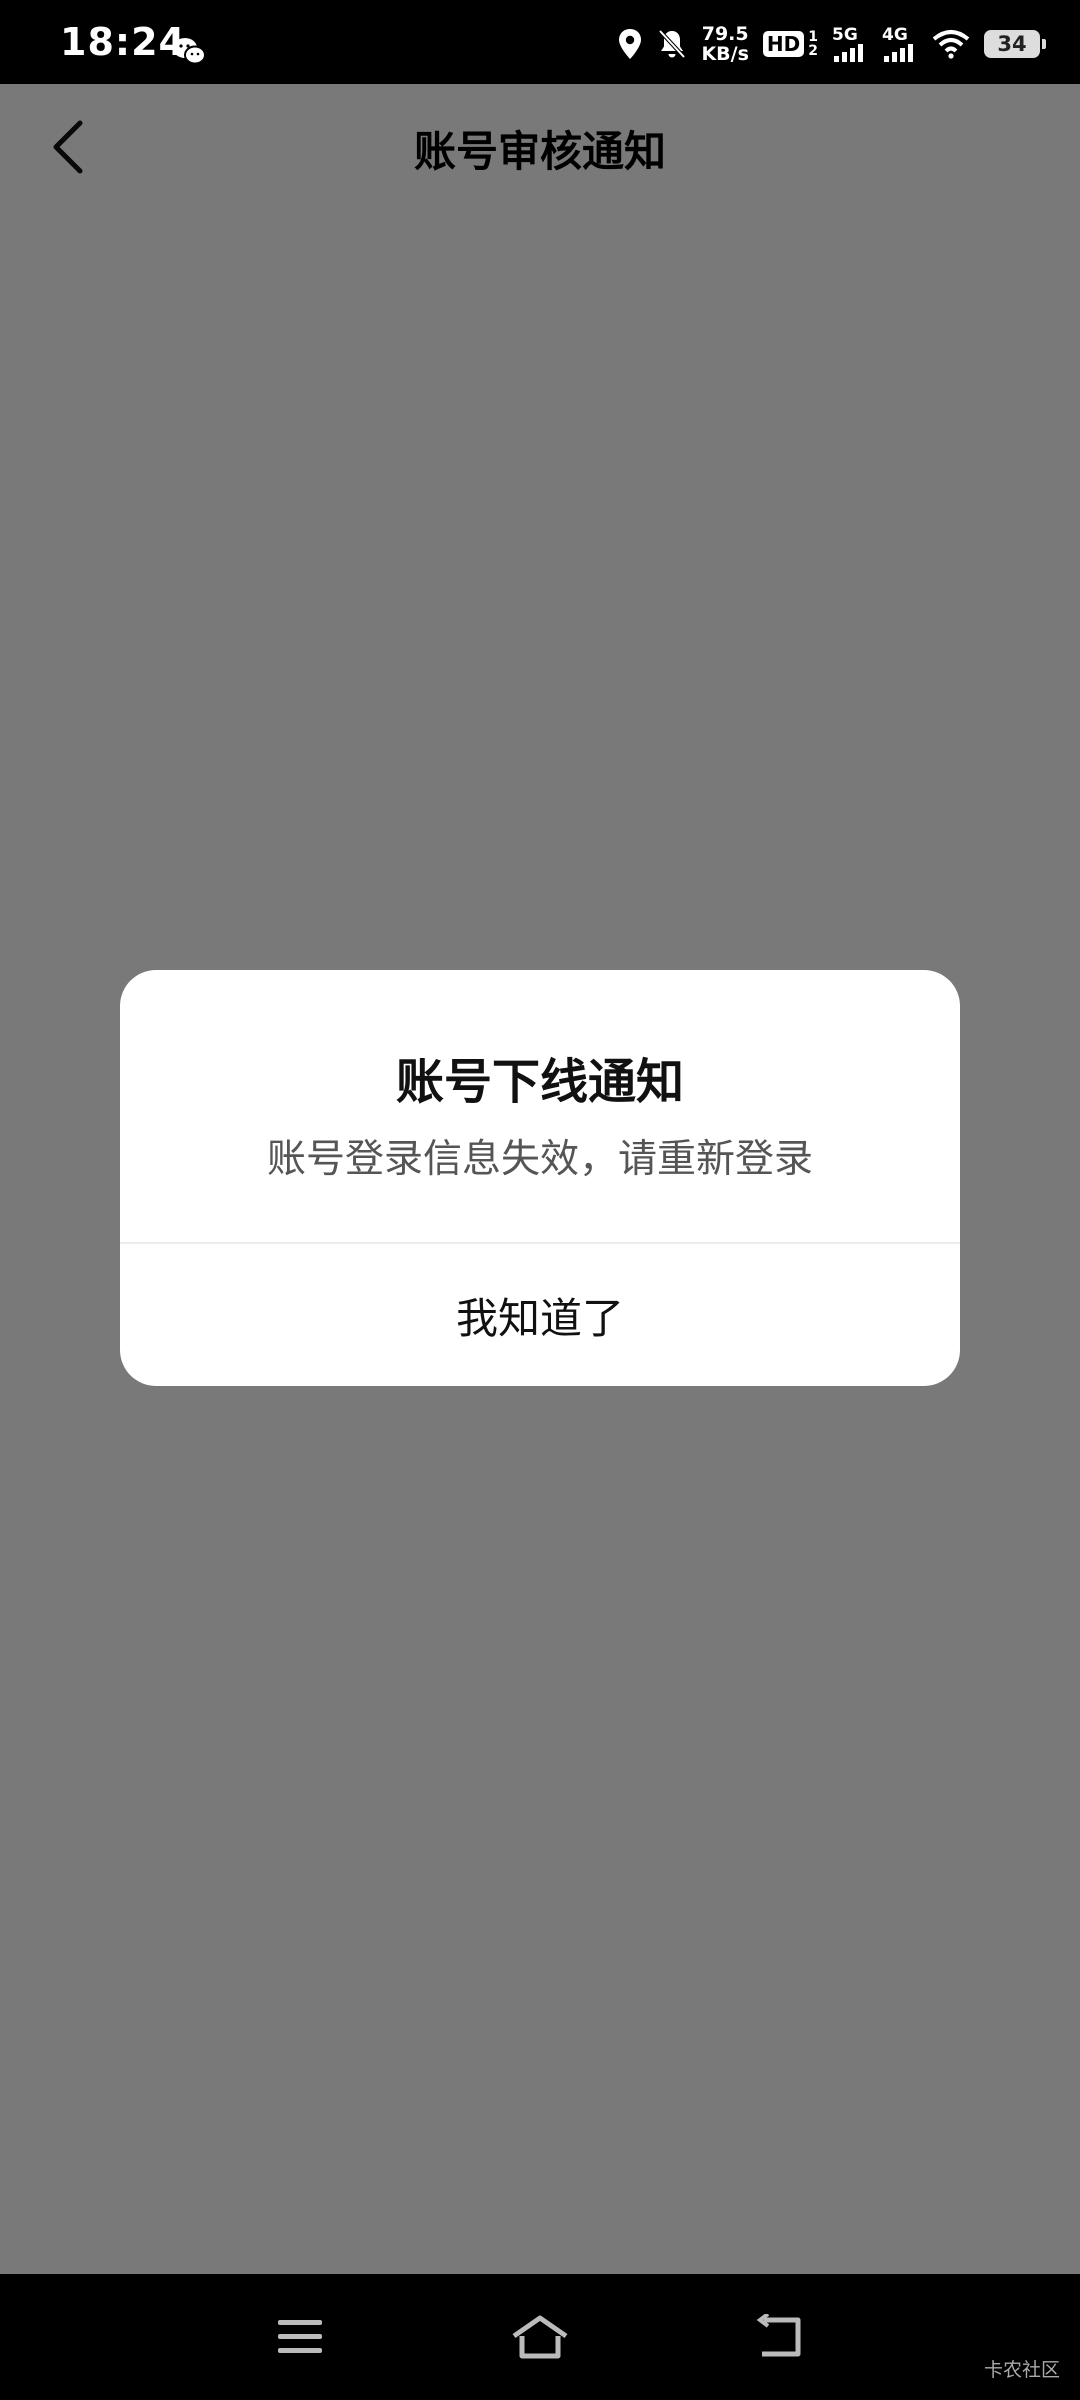 The height and width of the screenshot is (2400, 1080). Describe the element at coordinates (539, 1159) in the screenshot. I see `dialog-message: 账号登录信息失效，请重新登录` at that location.